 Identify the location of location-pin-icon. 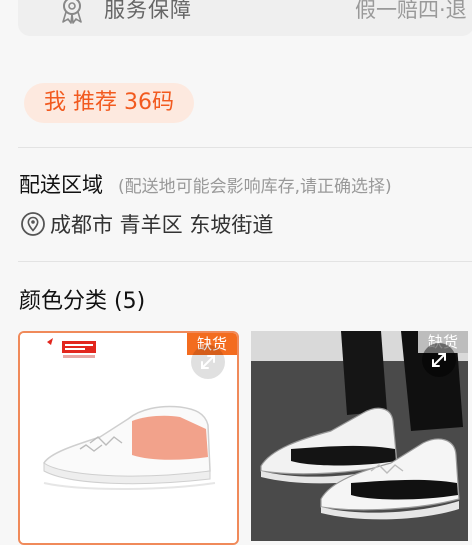
(33, 224).